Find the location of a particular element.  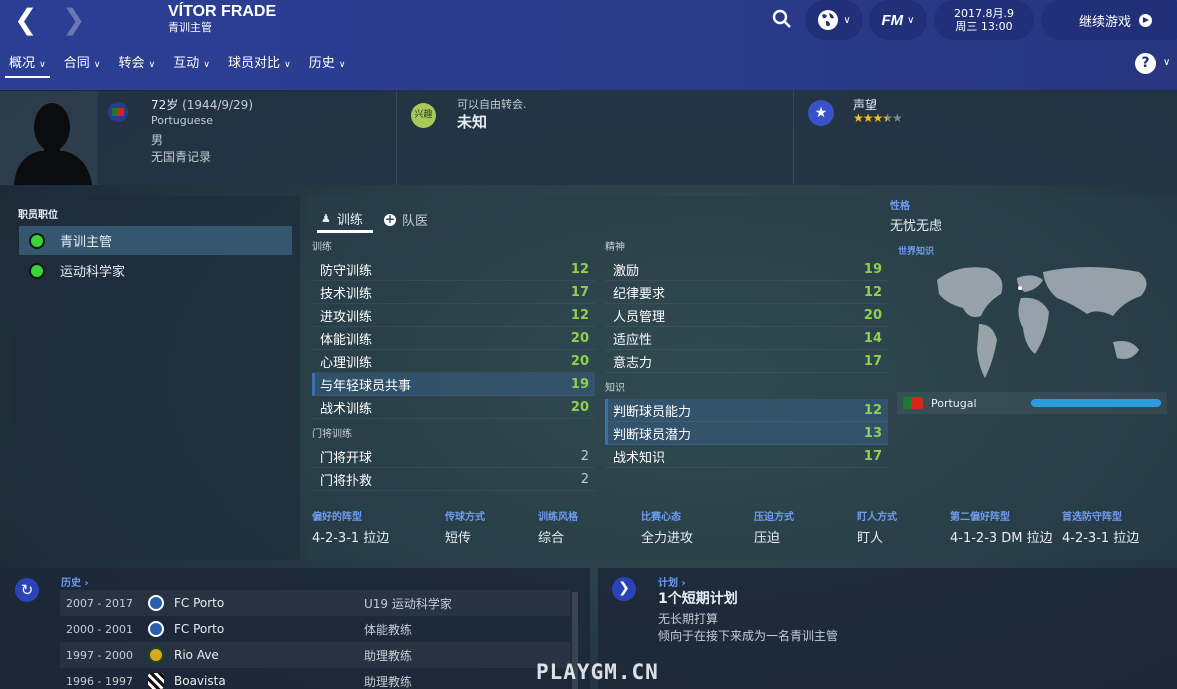

role-item-sport-scientist: 运动科学家 is located at coordinates (155, 270).